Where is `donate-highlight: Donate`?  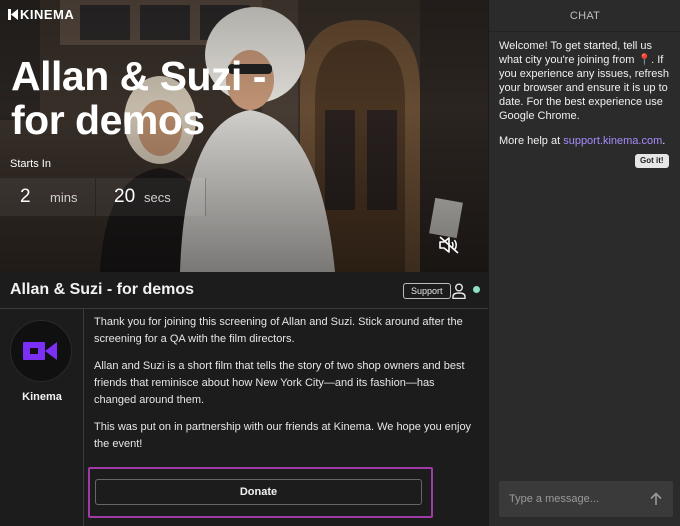 donate-highlight: Donate is located at coordinates (260, 492).